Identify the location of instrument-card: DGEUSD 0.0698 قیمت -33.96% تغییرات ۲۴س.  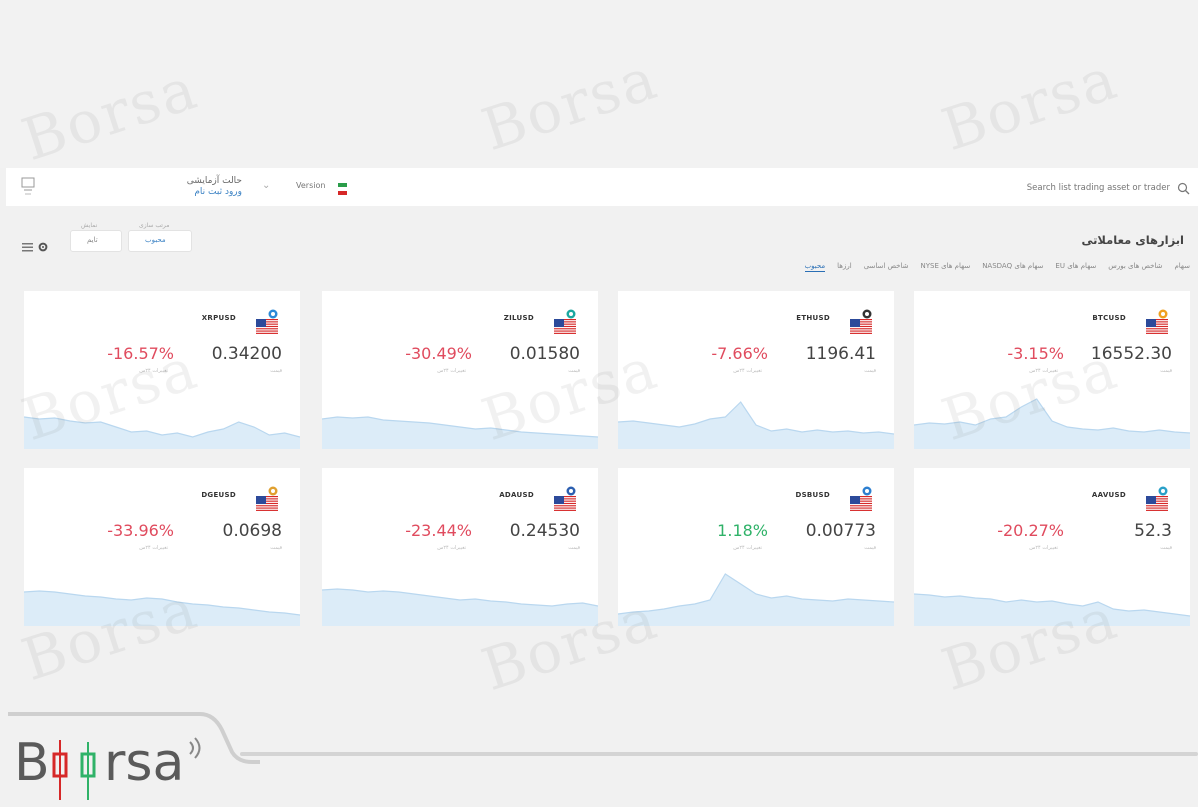
(162, 547).